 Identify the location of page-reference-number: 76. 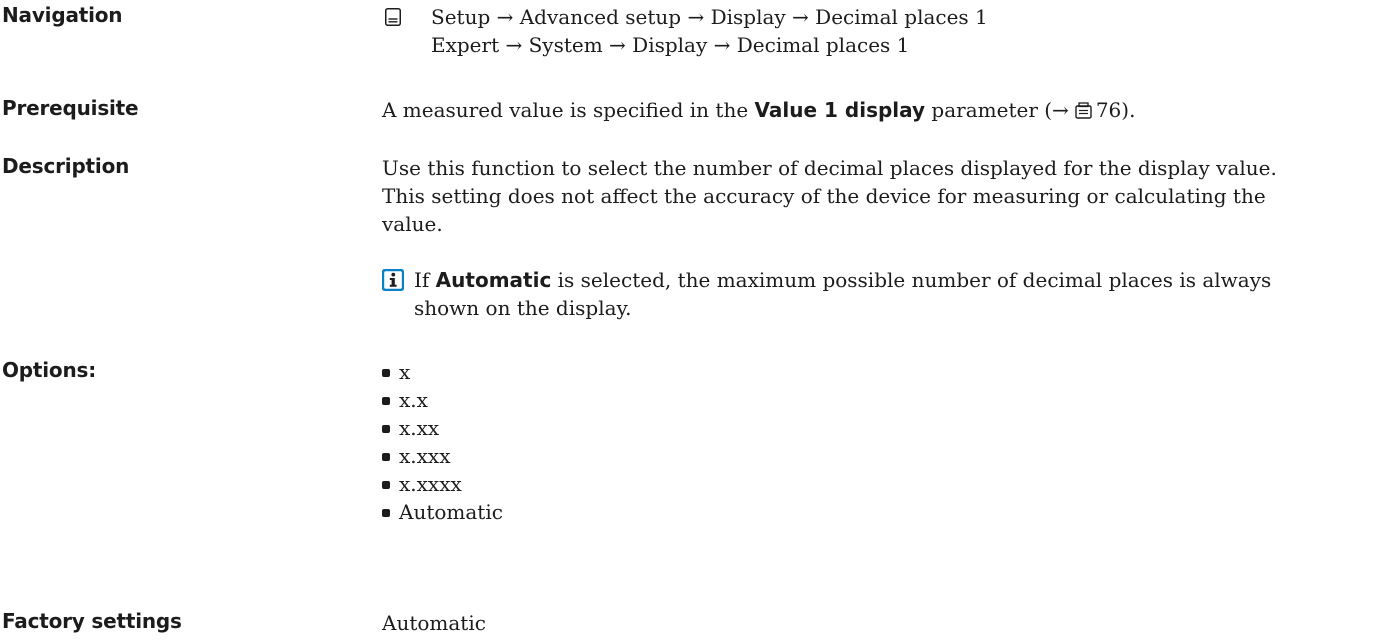
(1108, 110).